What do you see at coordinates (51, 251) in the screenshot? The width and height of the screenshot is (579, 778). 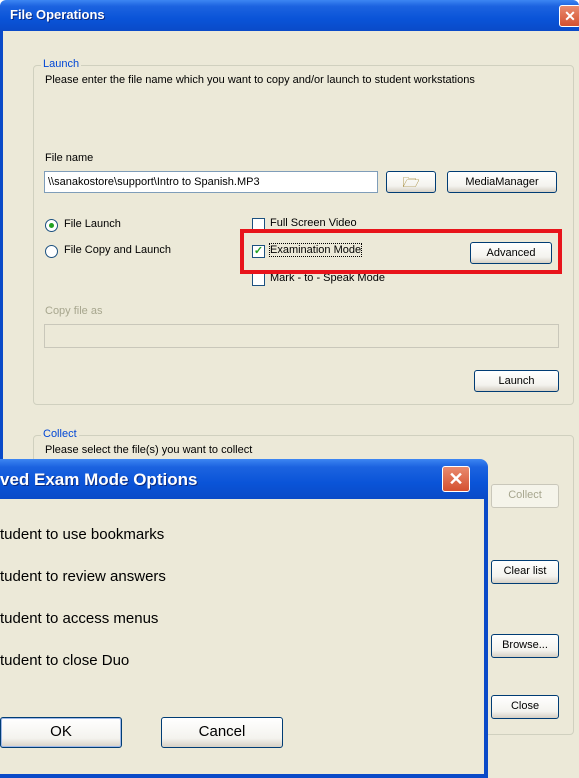 I see `file-copy-launch-radio` at bounding box center [51, 251].